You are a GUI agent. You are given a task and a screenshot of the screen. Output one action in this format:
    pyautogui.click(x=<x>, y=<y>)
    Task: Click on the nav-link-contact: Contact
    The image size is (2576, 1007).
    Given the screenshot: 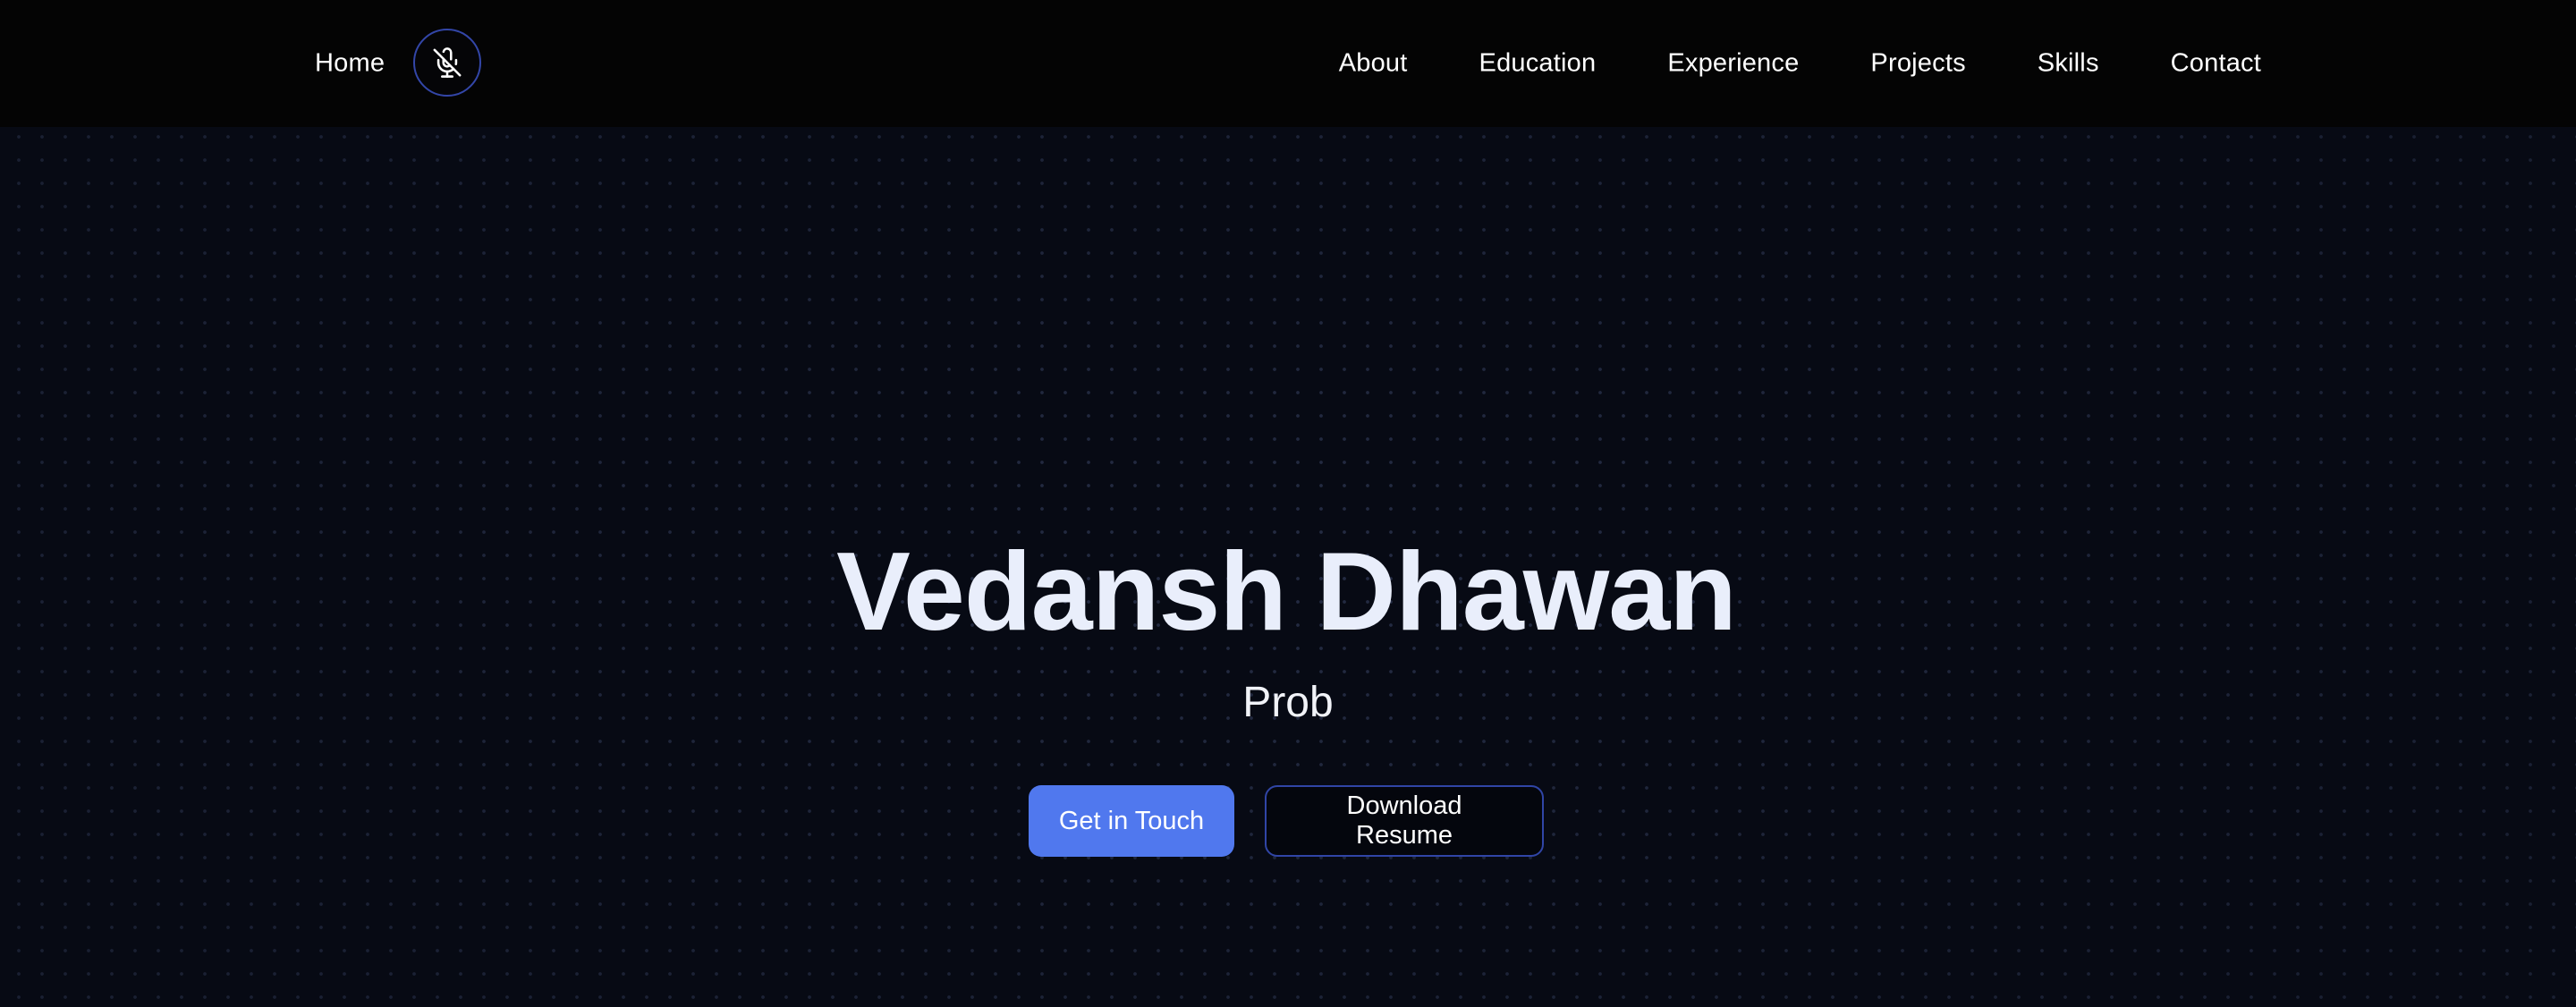 What is the action you would take?
    pyautogui.click(x=2216, y=64)
    